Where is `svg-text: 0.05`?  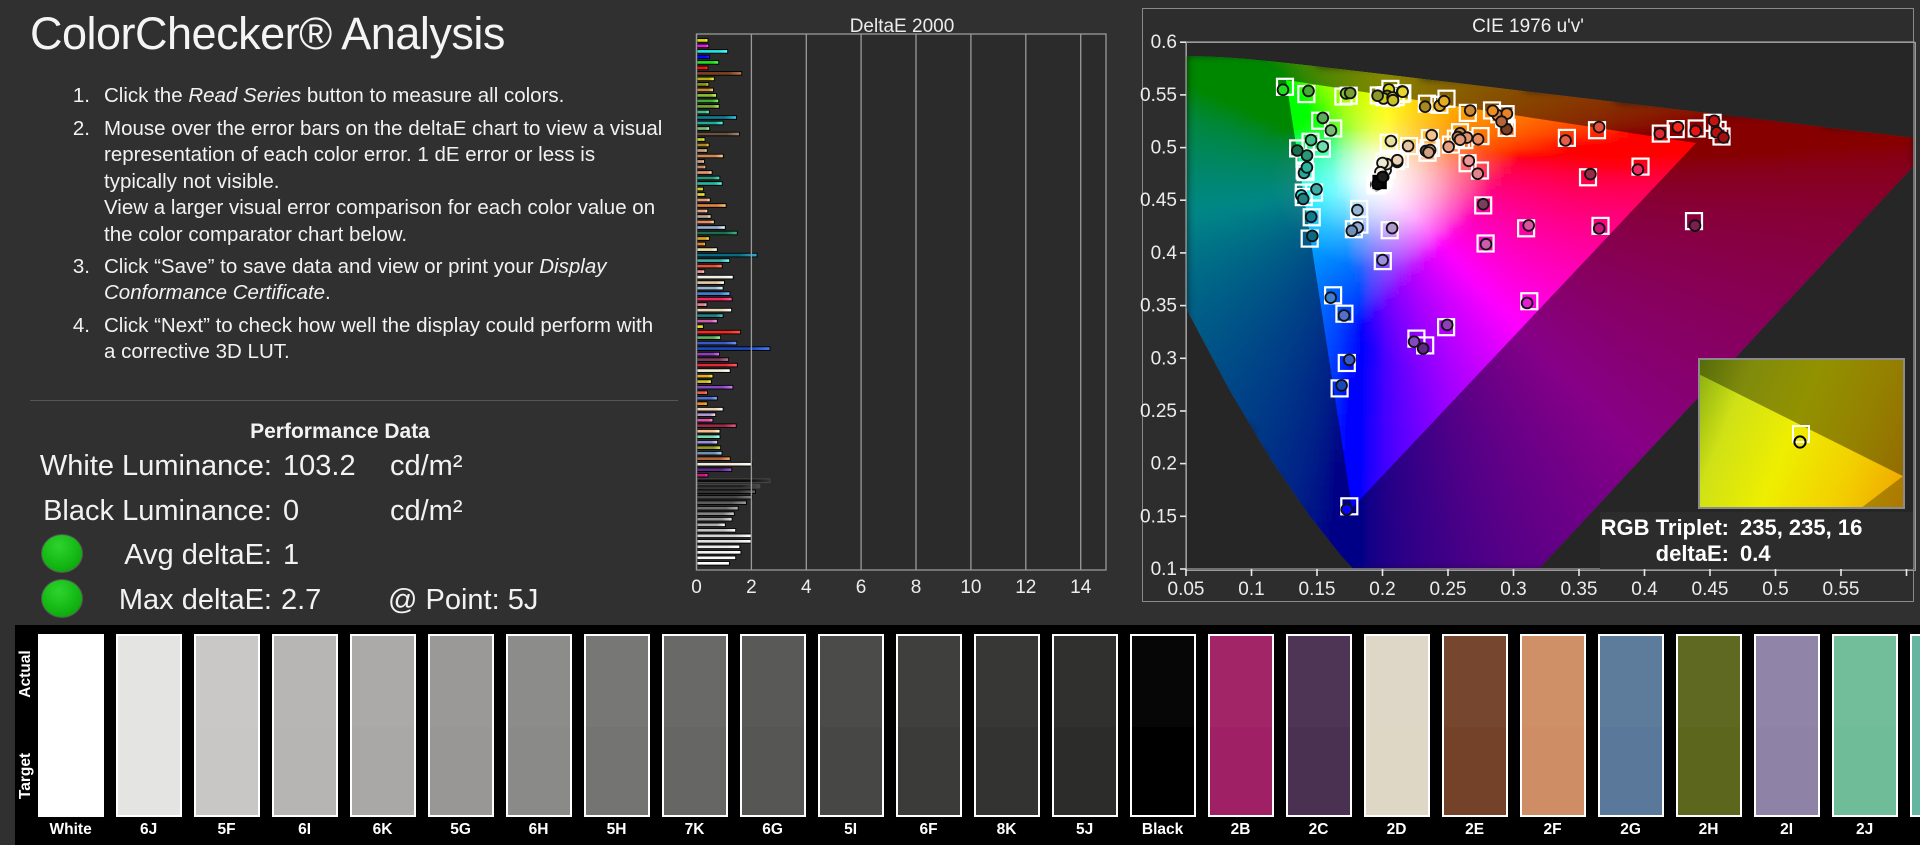 svg-text: 0.05 is located at coordinates (1186, 589).